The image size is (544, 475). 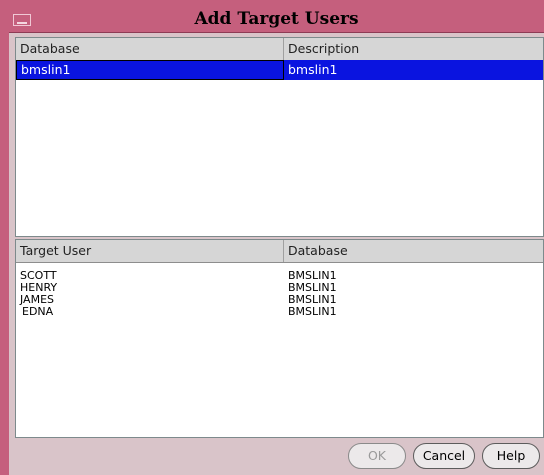 What do you see at coordinates (276, 19) in the screenshot?
I see `dialog-title: Add Target Users` at bounding box center [276, 19].